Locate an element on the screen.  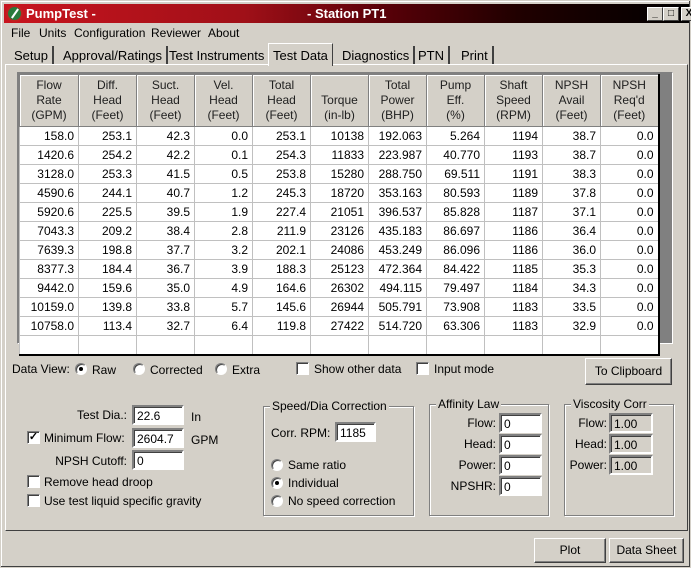
table-cell: 1187 is located at coordinates (513, 212).